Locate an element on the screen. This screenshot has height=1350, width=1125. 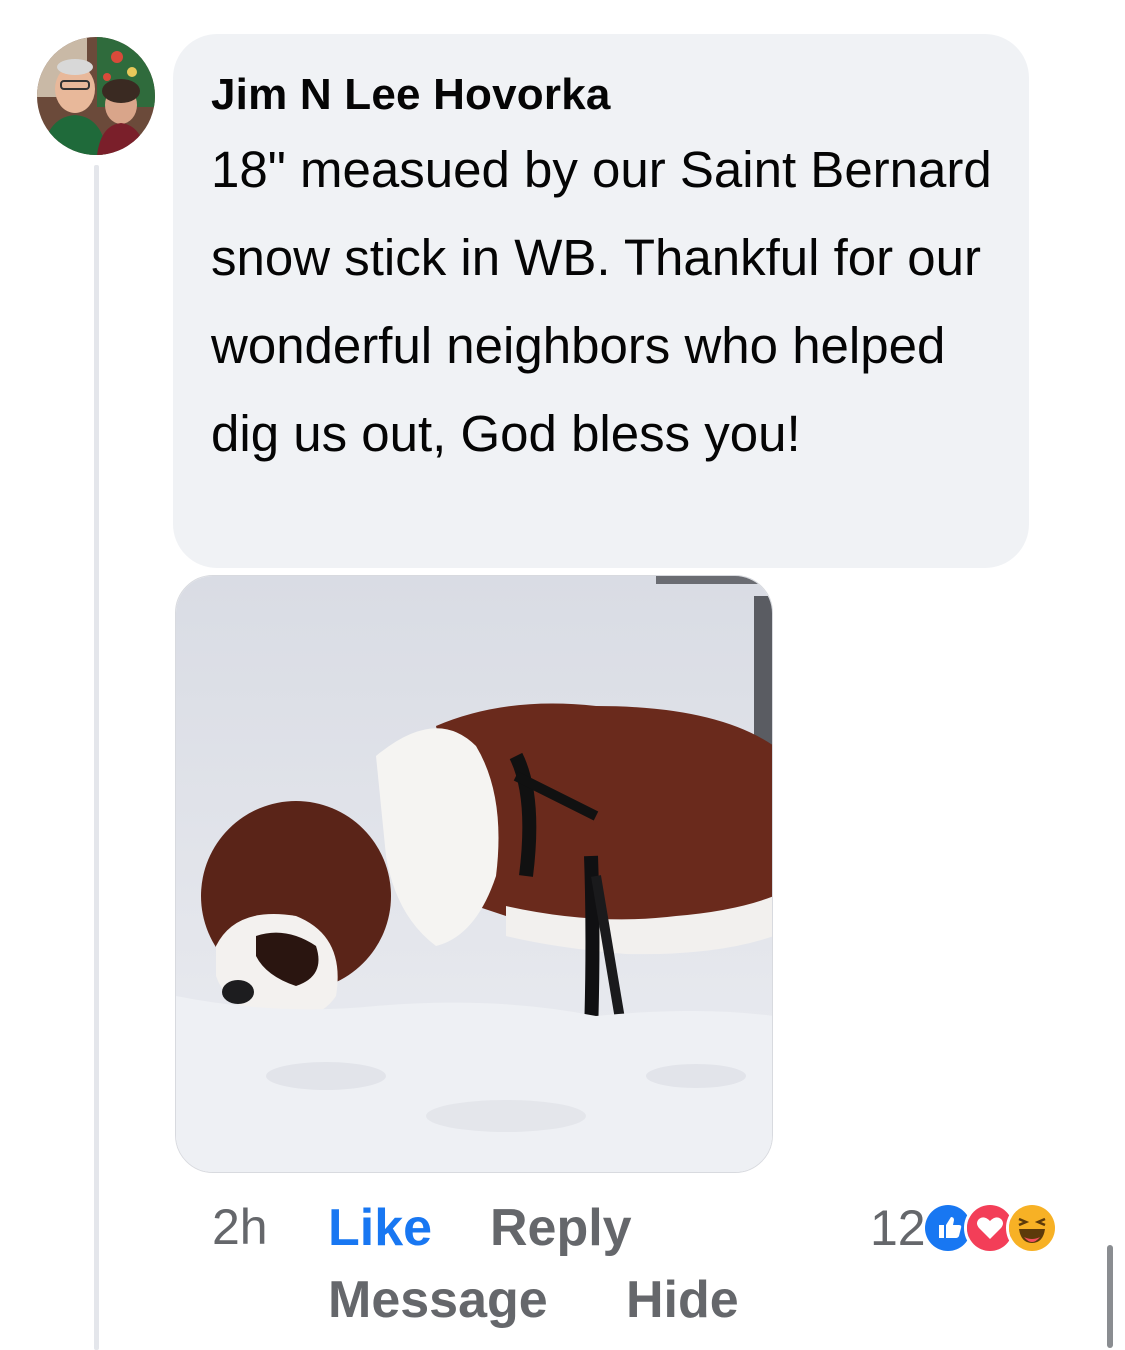
like-button: Like is located at coordinates (380, 1228).